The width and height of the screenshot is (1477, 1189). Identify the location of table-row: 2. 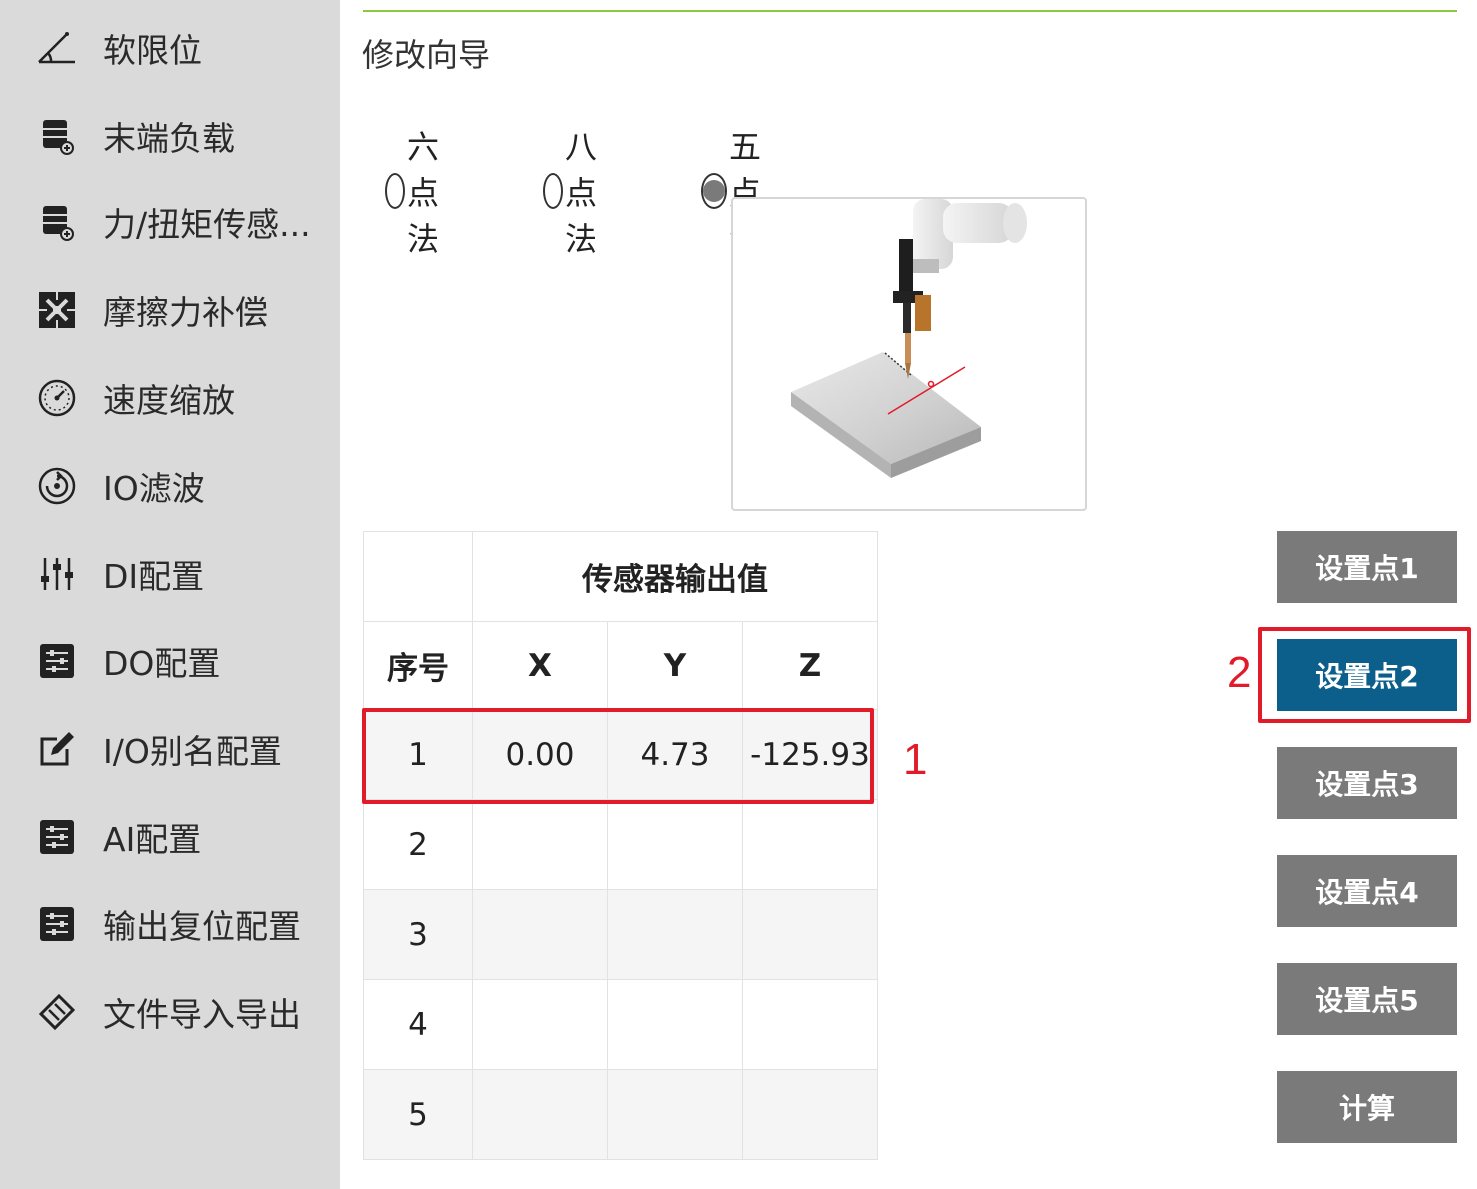
(620, 844).